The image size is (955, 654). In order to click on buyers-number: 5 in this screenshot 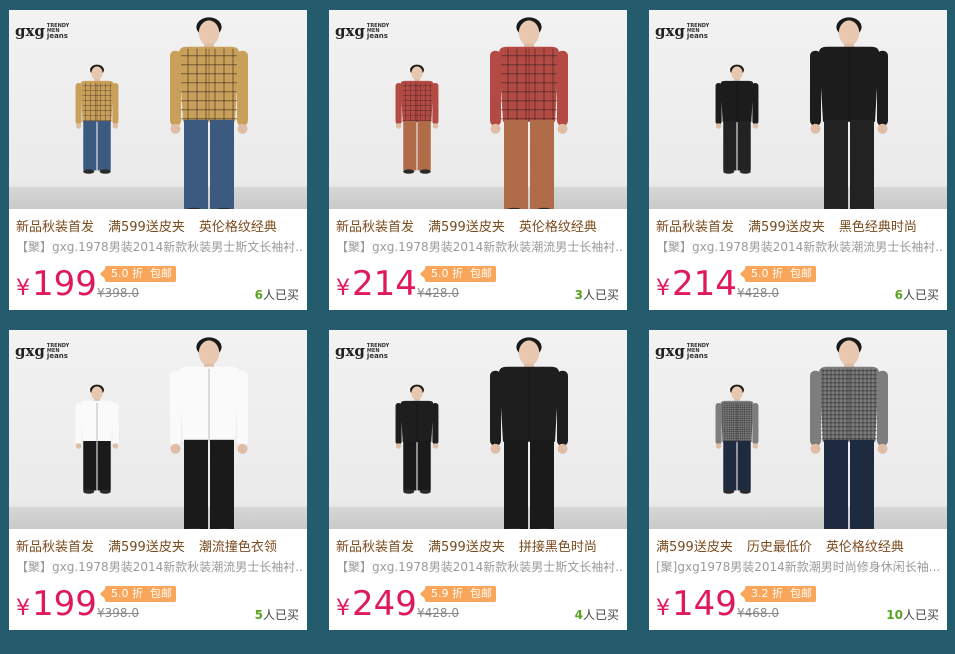, I will do `click(258, 615)`.